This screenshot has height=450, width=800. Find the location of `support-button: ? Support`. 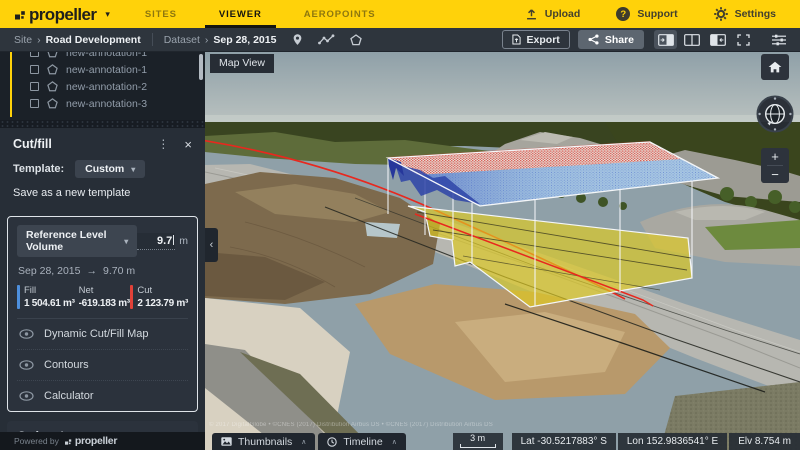

support-button: ? Support is located at coordinates (647, 14).